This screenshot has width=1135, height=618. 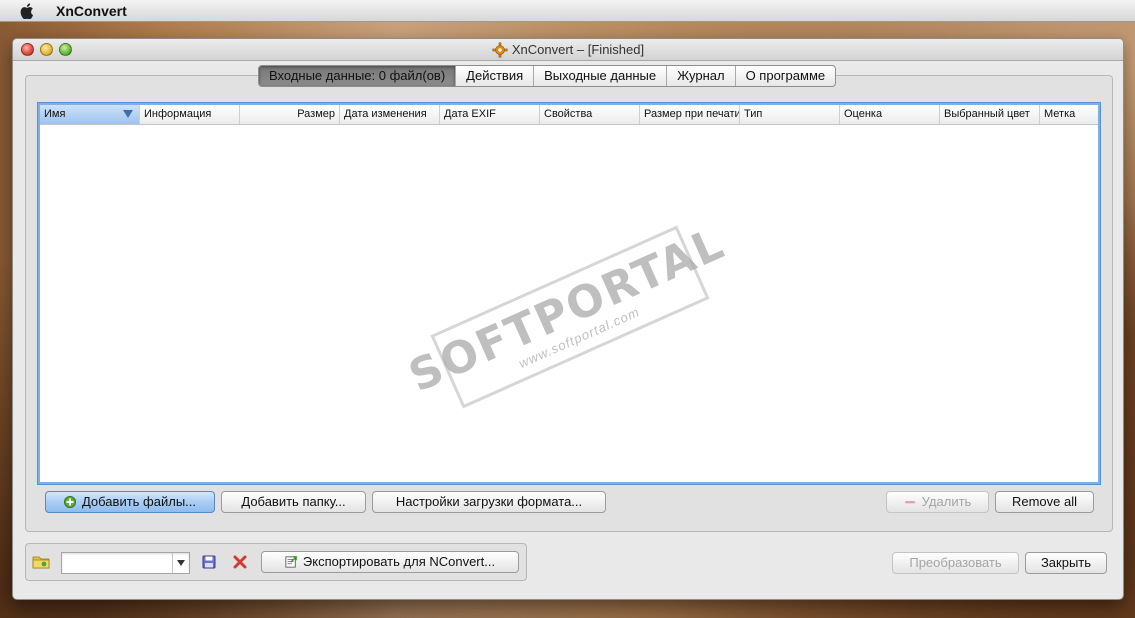 What do you see at coordinates (90, 114) in the screenshot?
I see `column-header-name: Имя` at bounding box center [90, 114].